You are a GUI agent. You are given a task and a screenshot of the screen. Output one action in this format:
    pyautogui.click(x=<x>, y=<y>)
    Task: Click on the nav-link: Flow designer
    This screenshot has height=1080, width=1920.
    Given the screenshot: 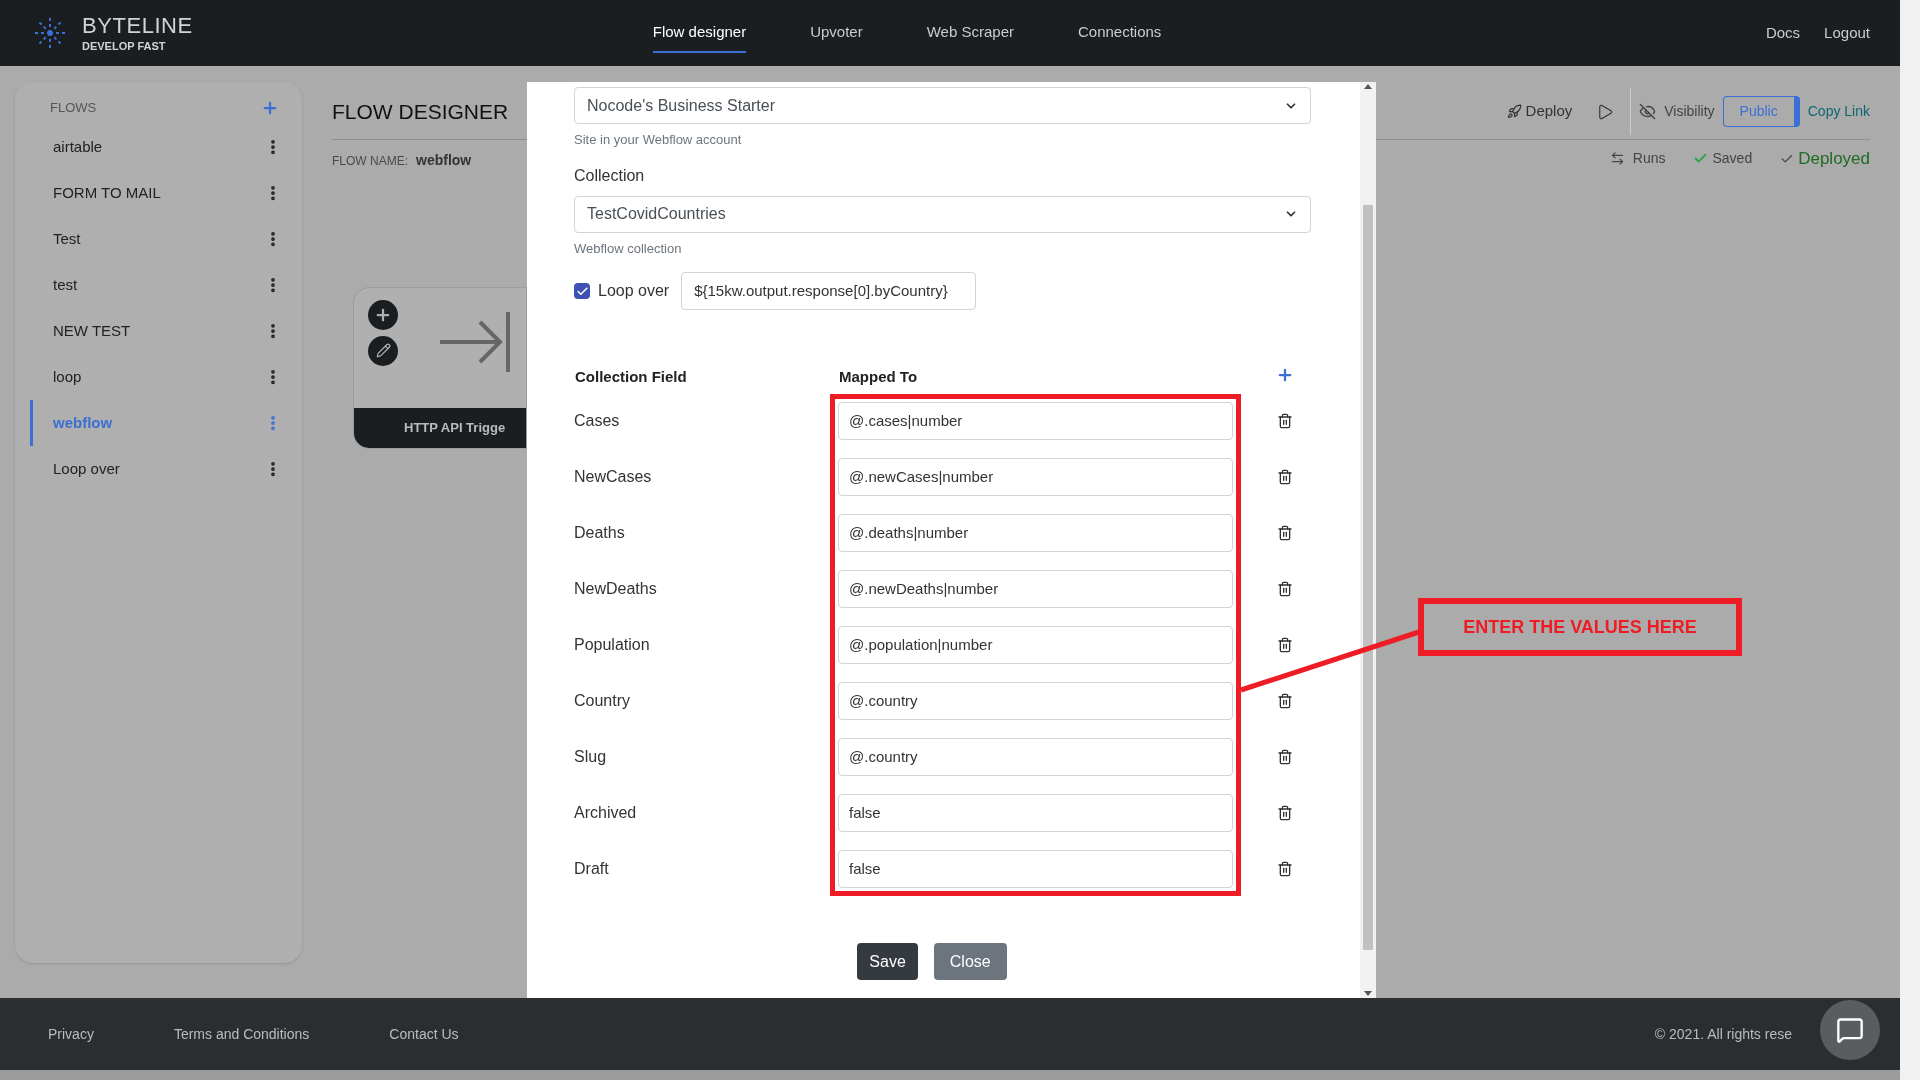 What is the action you would take?
    pyautogui.click(x=699, y=33)
    